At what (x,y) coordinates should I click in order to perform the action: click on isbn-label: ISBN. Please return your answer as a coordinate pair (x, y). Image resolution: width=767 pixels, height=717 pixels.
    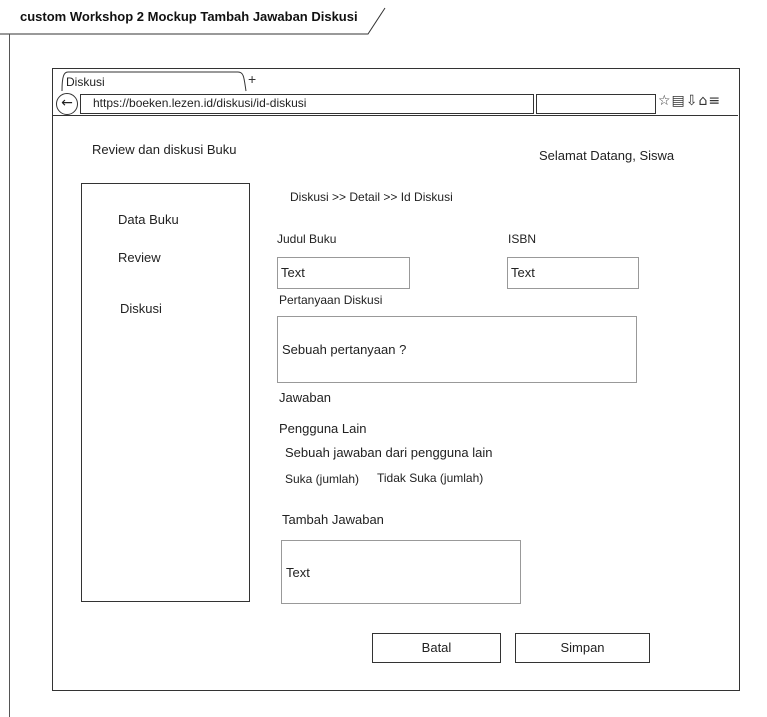
    Looking at the image, I should click on (522, 239).